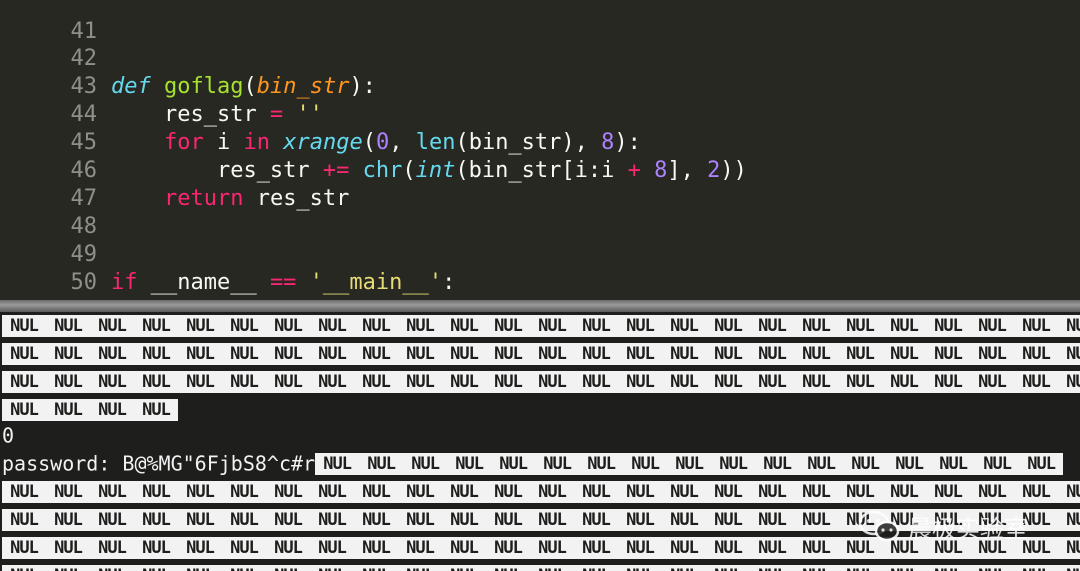 The width and height of the screenshot is (1080, 571). I want to click on code-line-49: 49, so click(48, 240).